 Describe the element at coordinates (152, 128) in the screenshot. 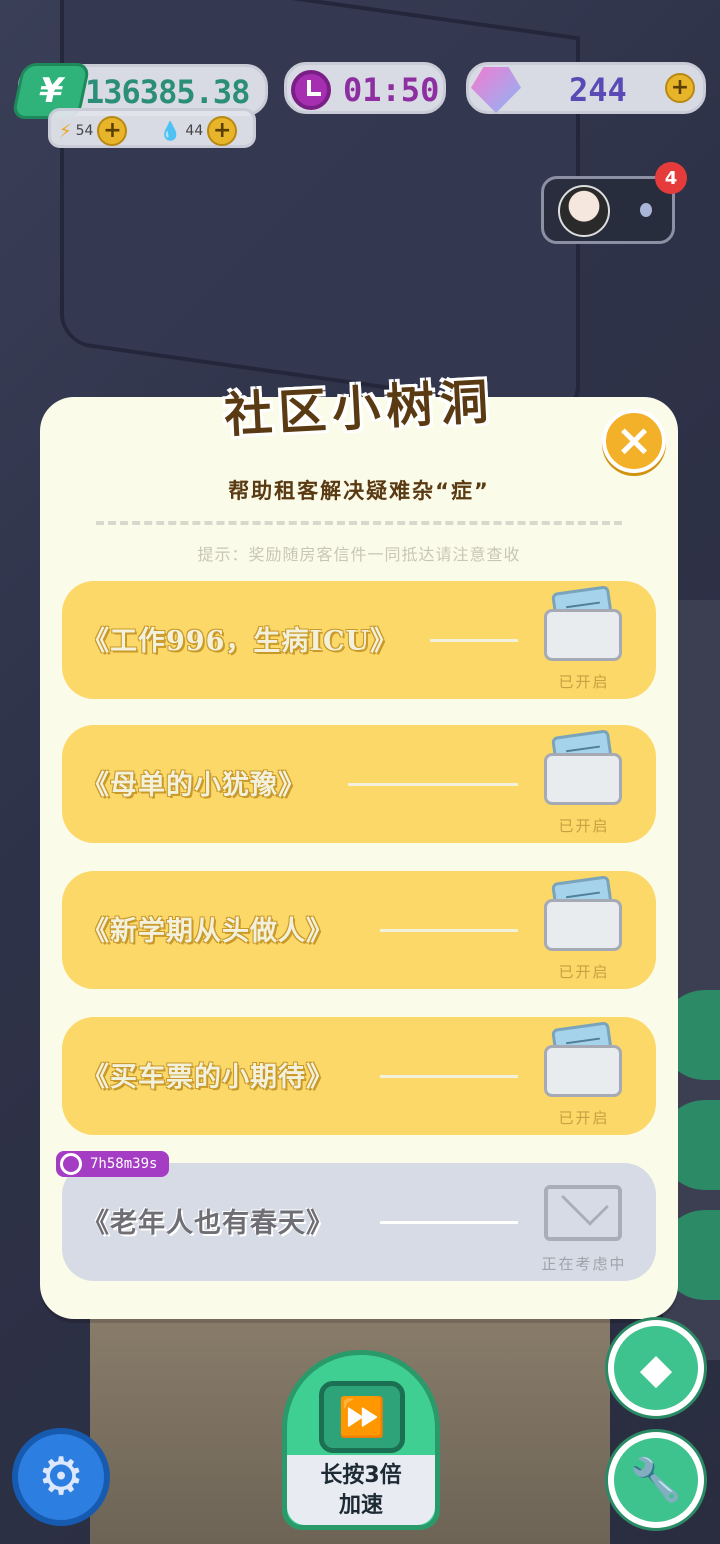

I see `resources-bar: ⚡ 54 + 💧 44 +` at that location.